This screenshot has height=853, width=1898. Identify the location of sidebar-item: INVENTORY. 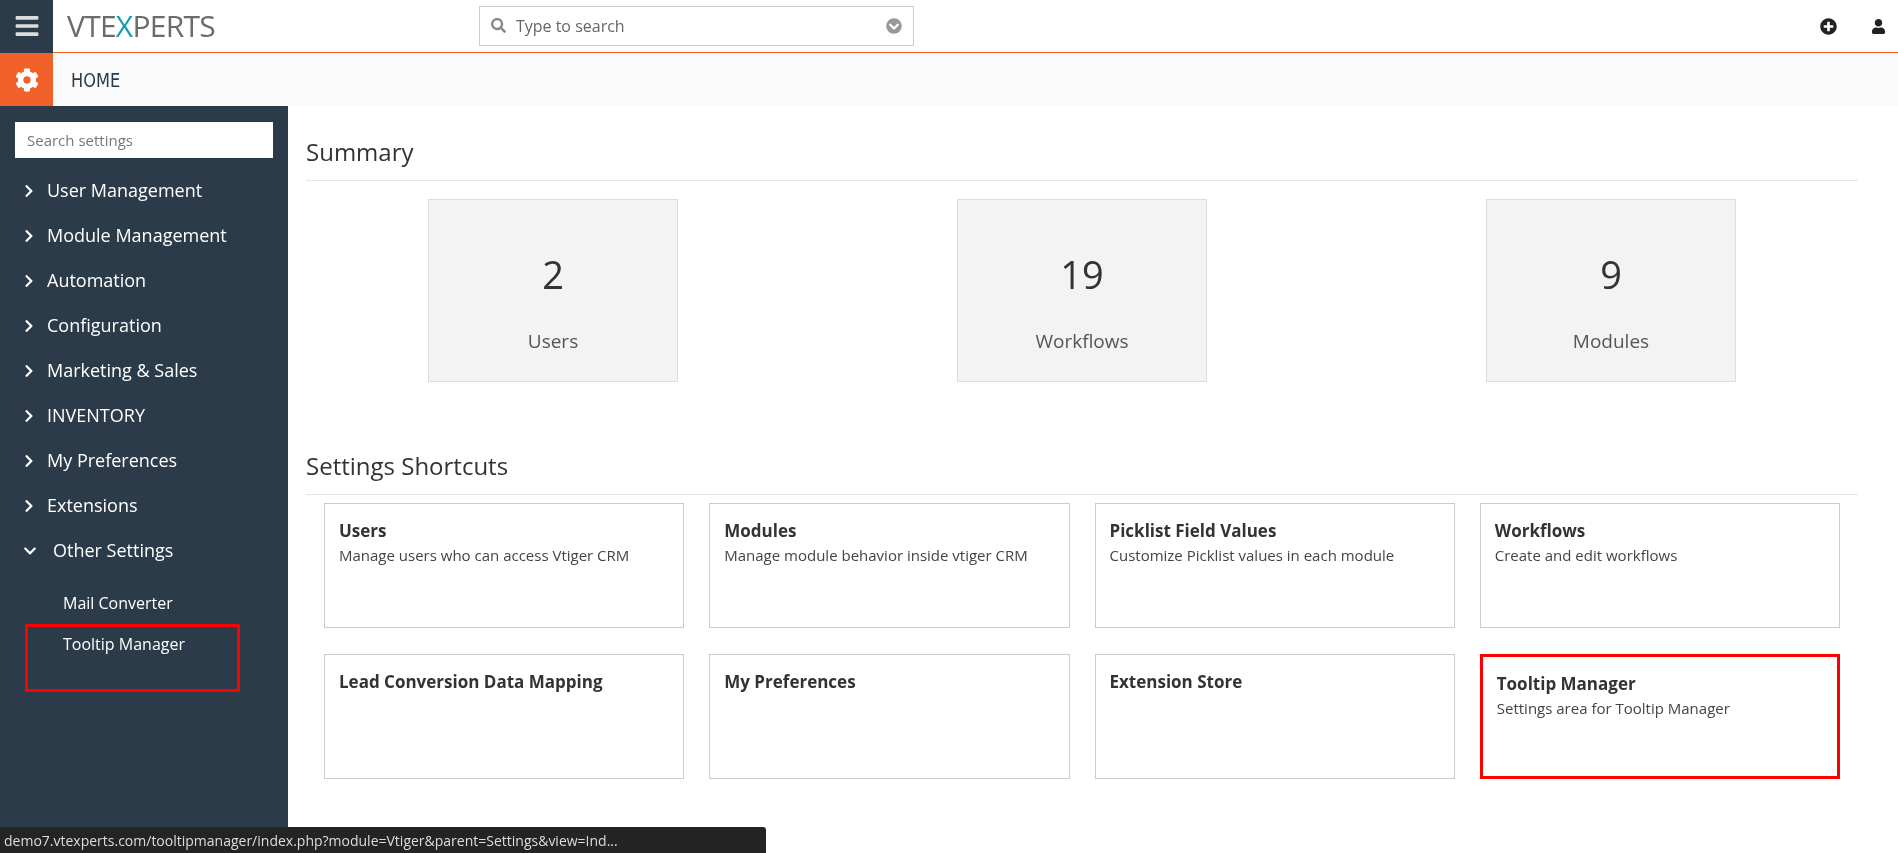
(144, 415).